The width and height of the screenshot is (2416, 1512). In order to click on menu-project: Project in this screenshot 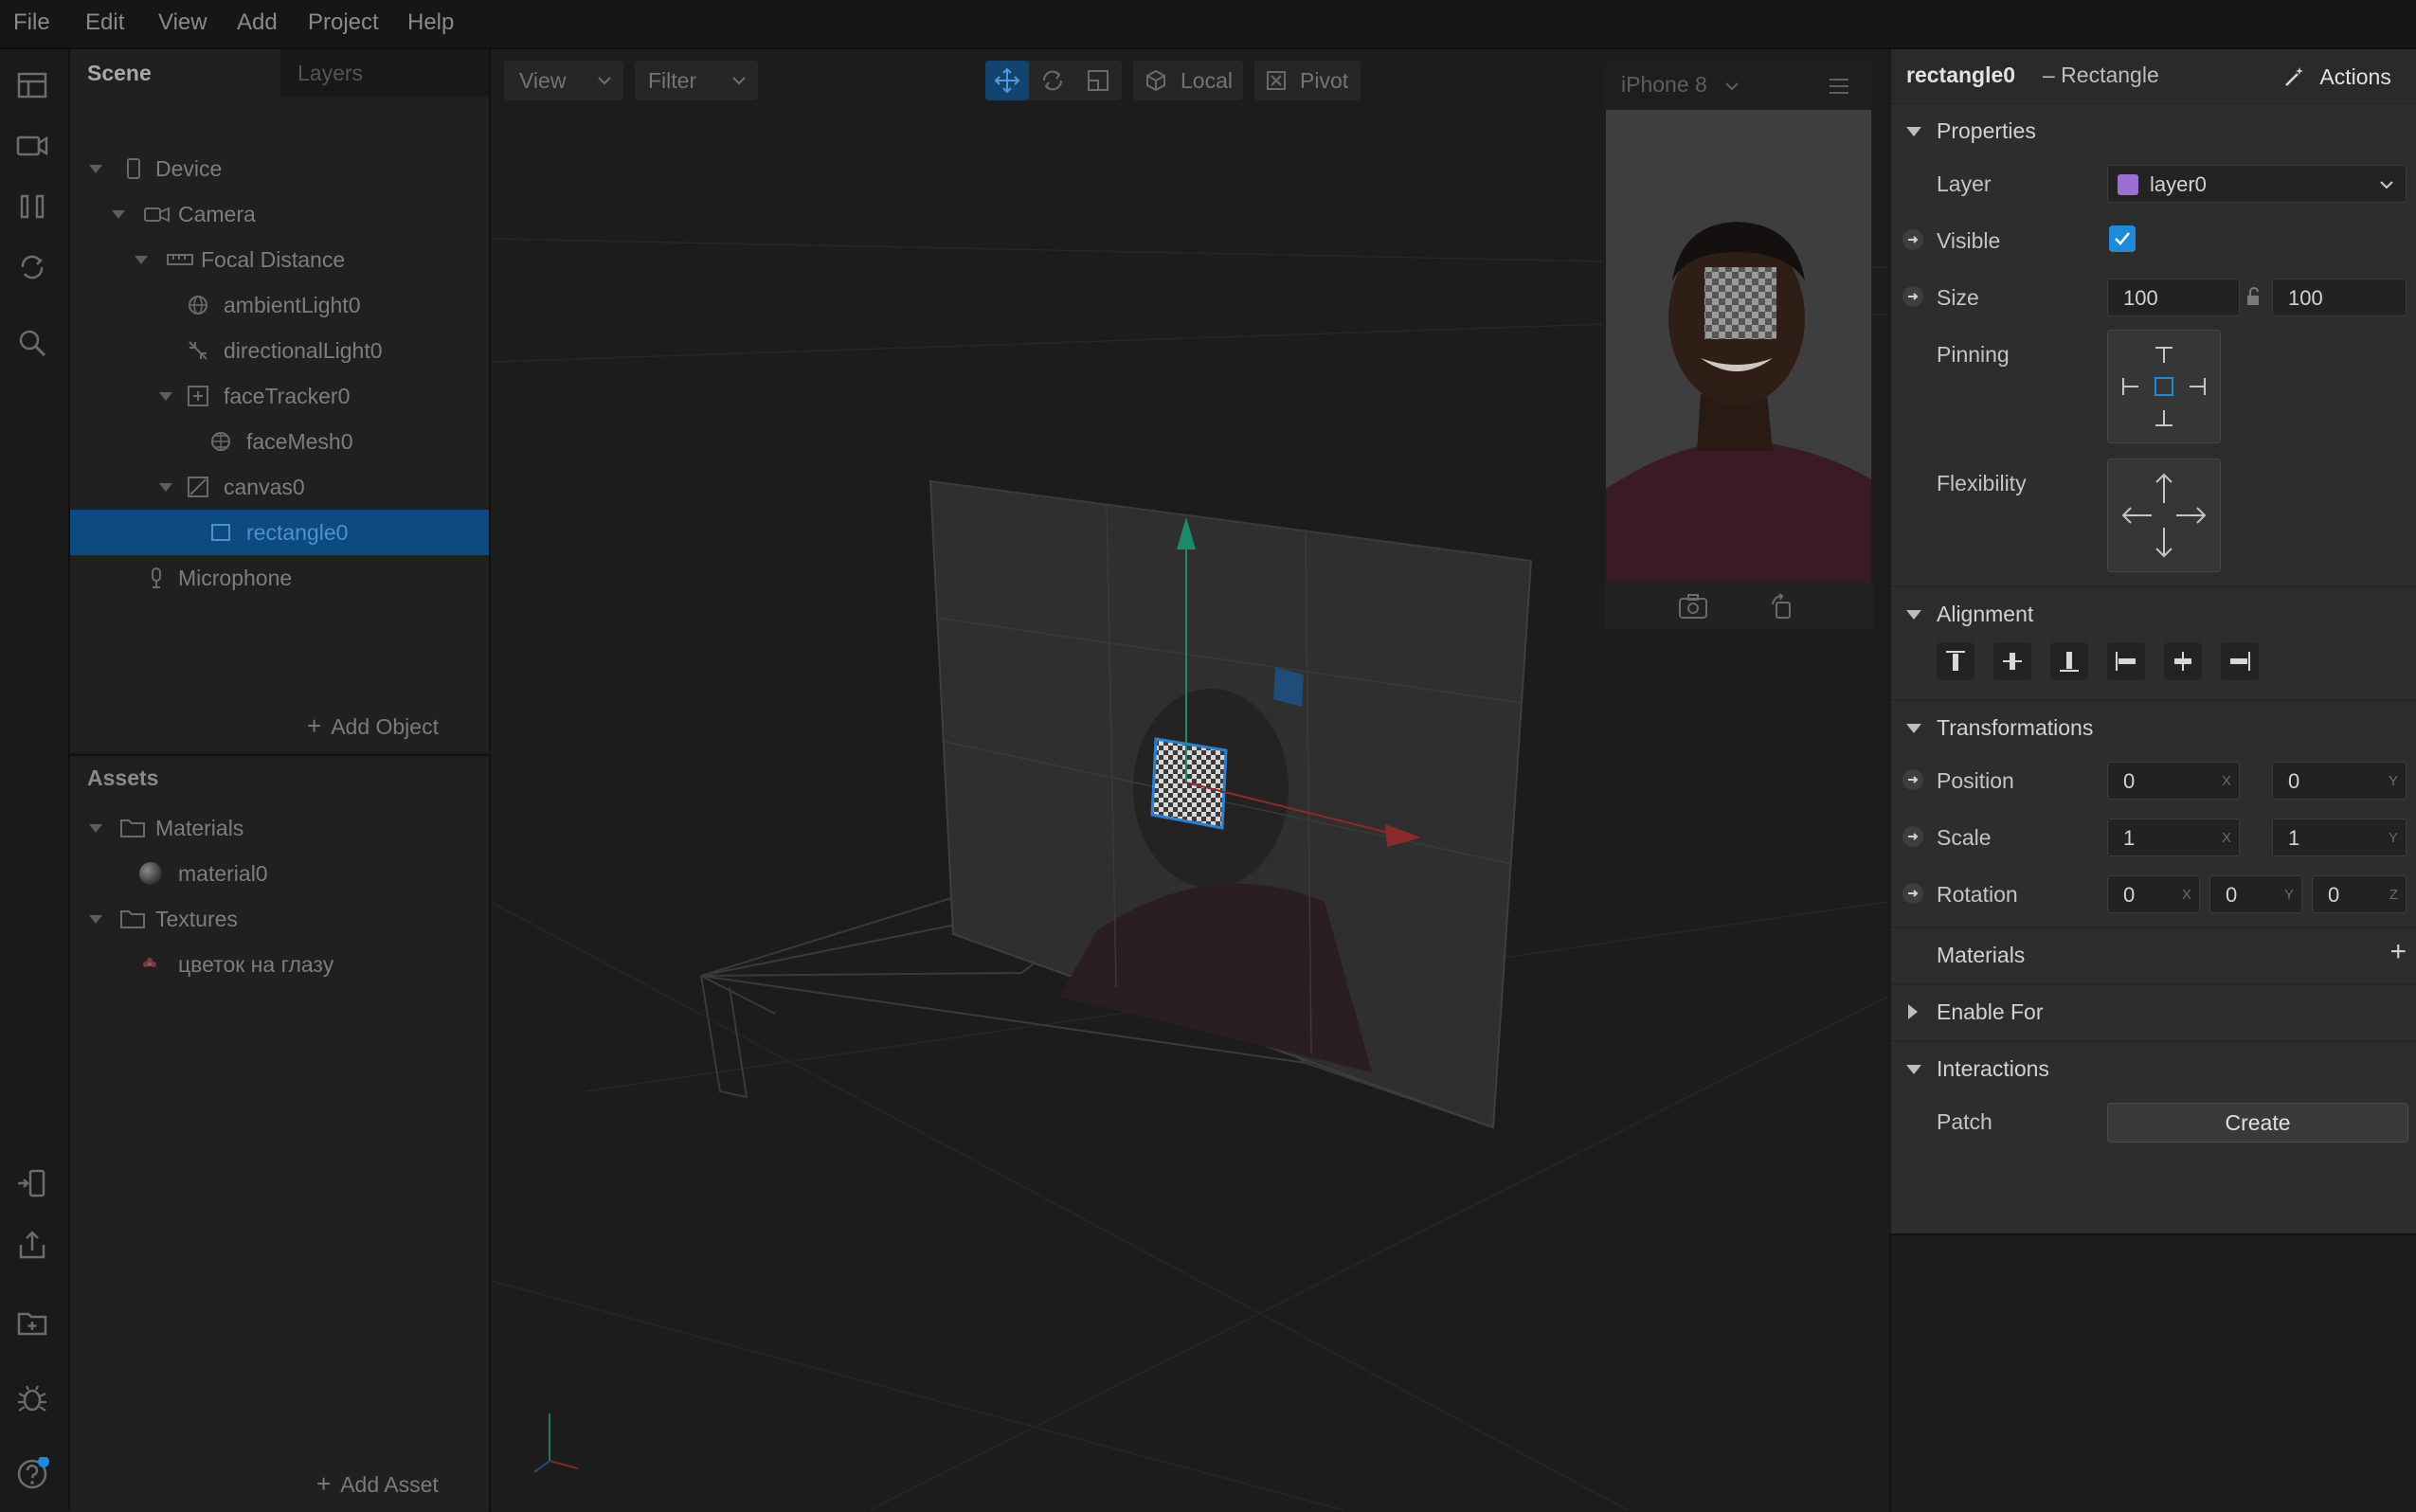, I will do `click(344, 22)`.